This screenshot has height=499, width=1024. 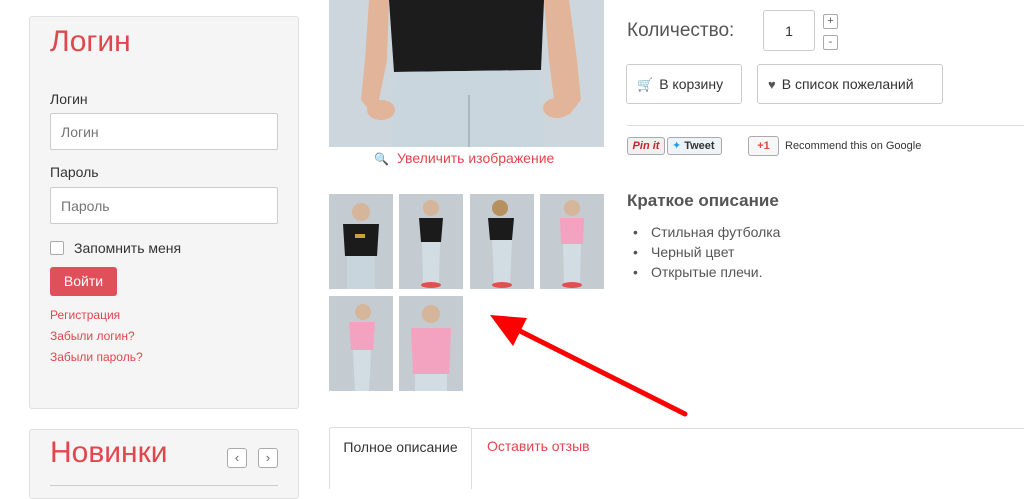 What do you see at coordinates (400, 458) in the screenshot?
I see `tab-full-description: Полное описание` at bounding box center [400, 458].